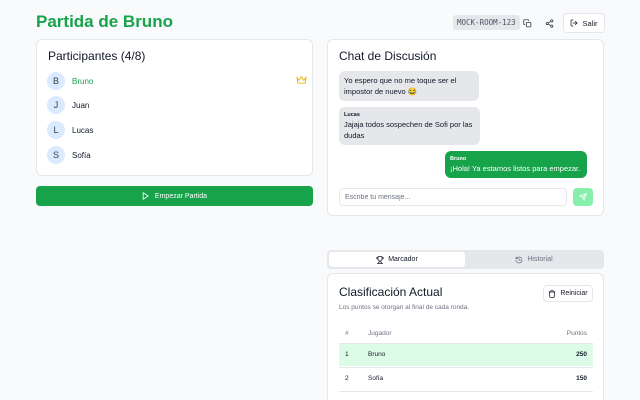 This screenshot has width=640, height=400. What do you see at coordinates (590, 23) in the screenshot?
I see `exit-label: Salir` at bounding box center [590, 23].